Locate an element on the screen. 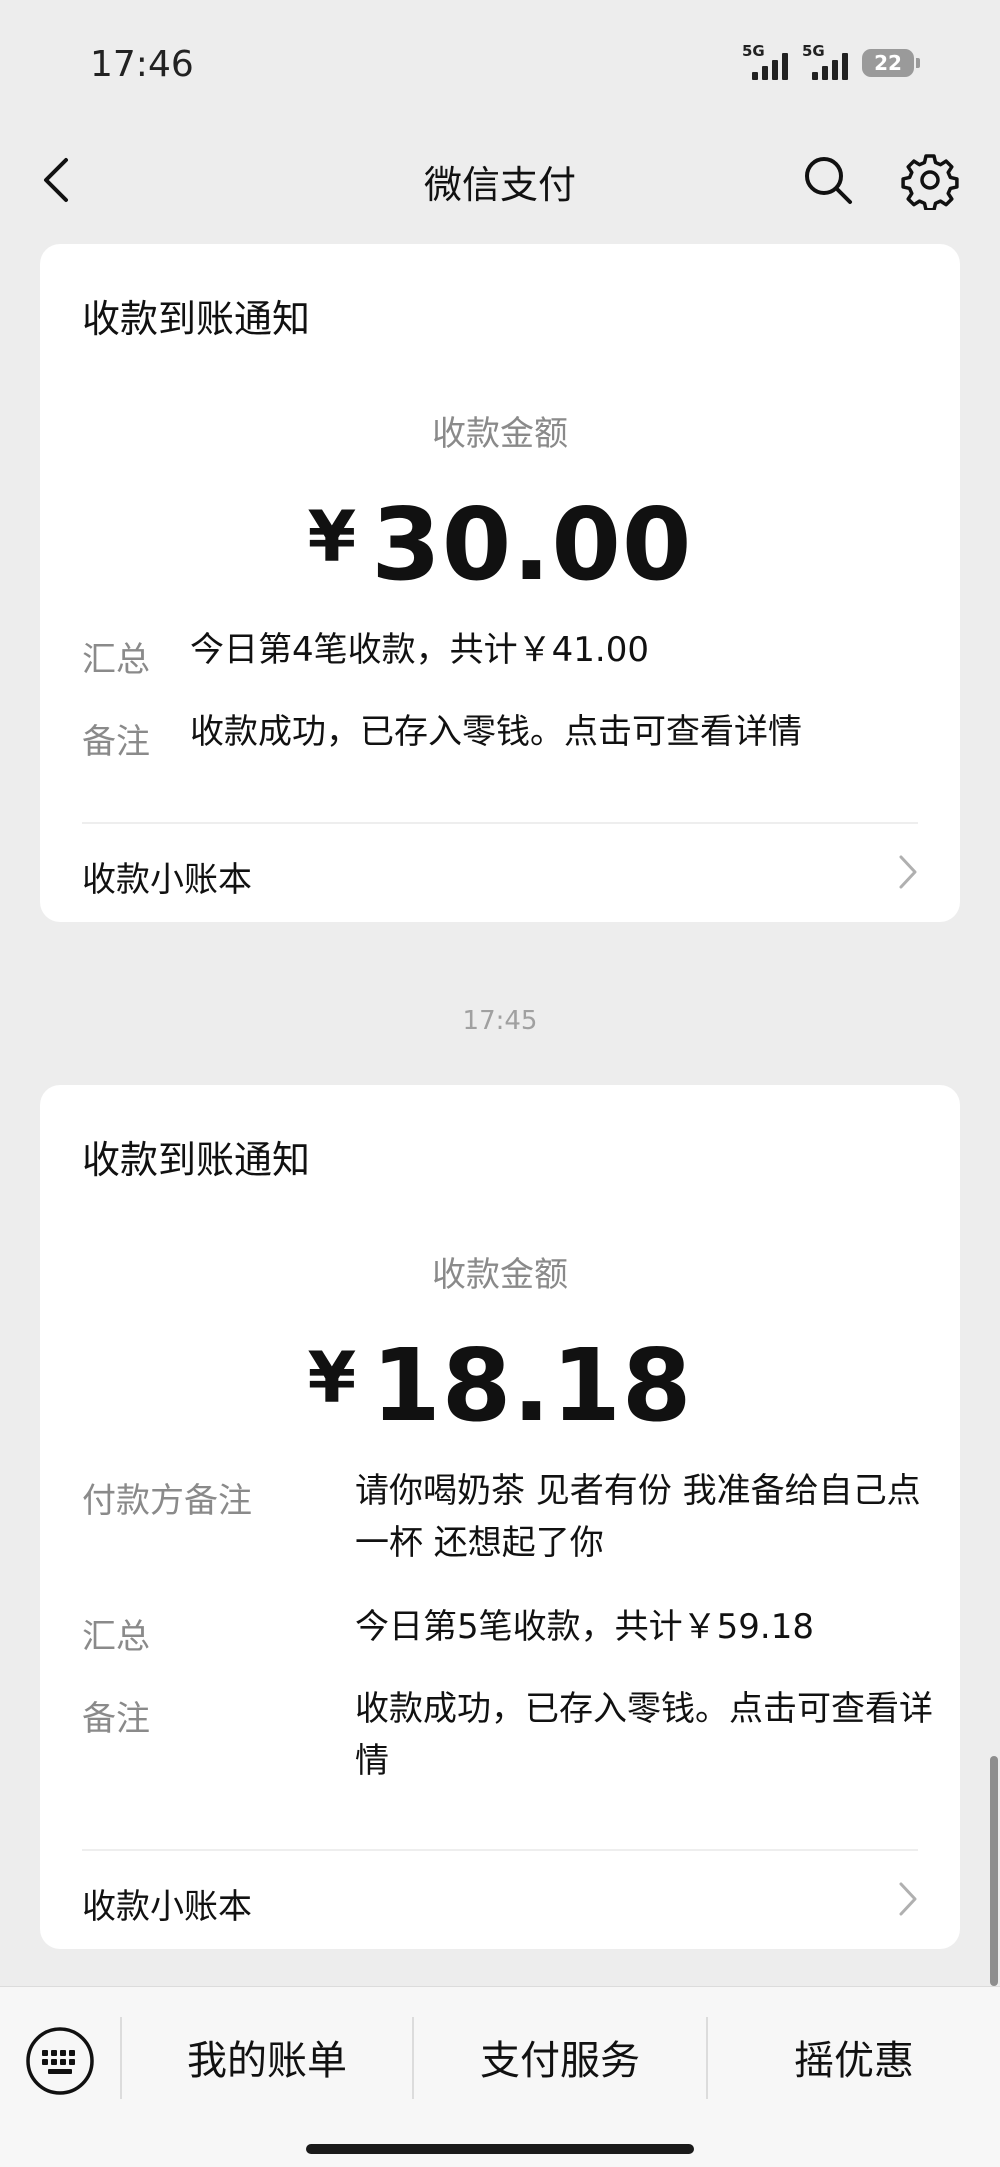  bottom-menu-bar: 我的账单 支付服务 摇优惠 is located at coordinates (500, 2076).